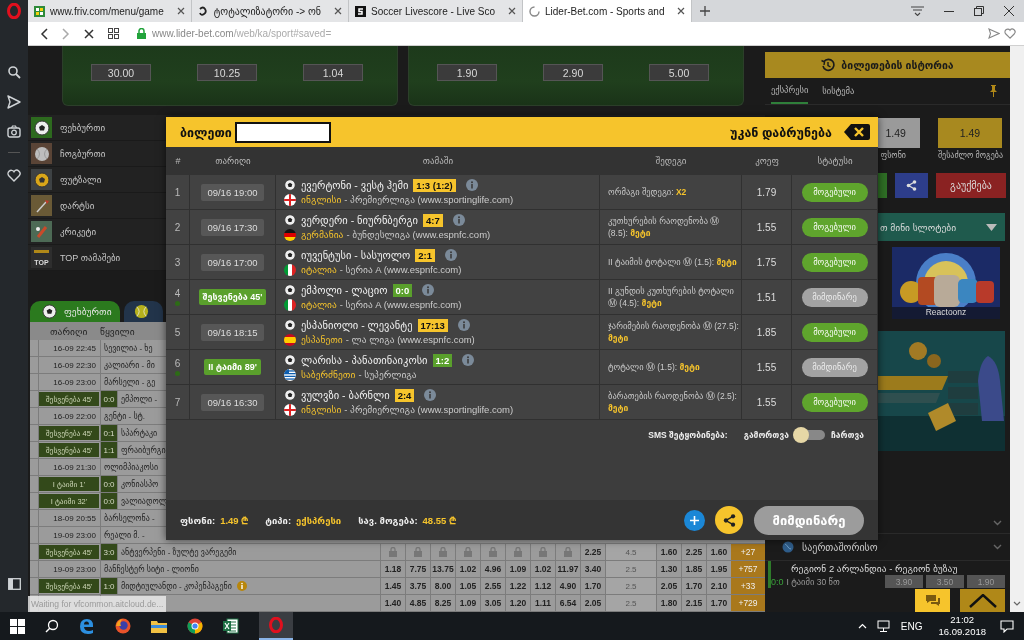 The width and height of the screenshot is (1024, 640). Describe the element at coordinates (345, 395) in the screenshot. I see `match-name: ვულვზი - ბარნლი` at that location.